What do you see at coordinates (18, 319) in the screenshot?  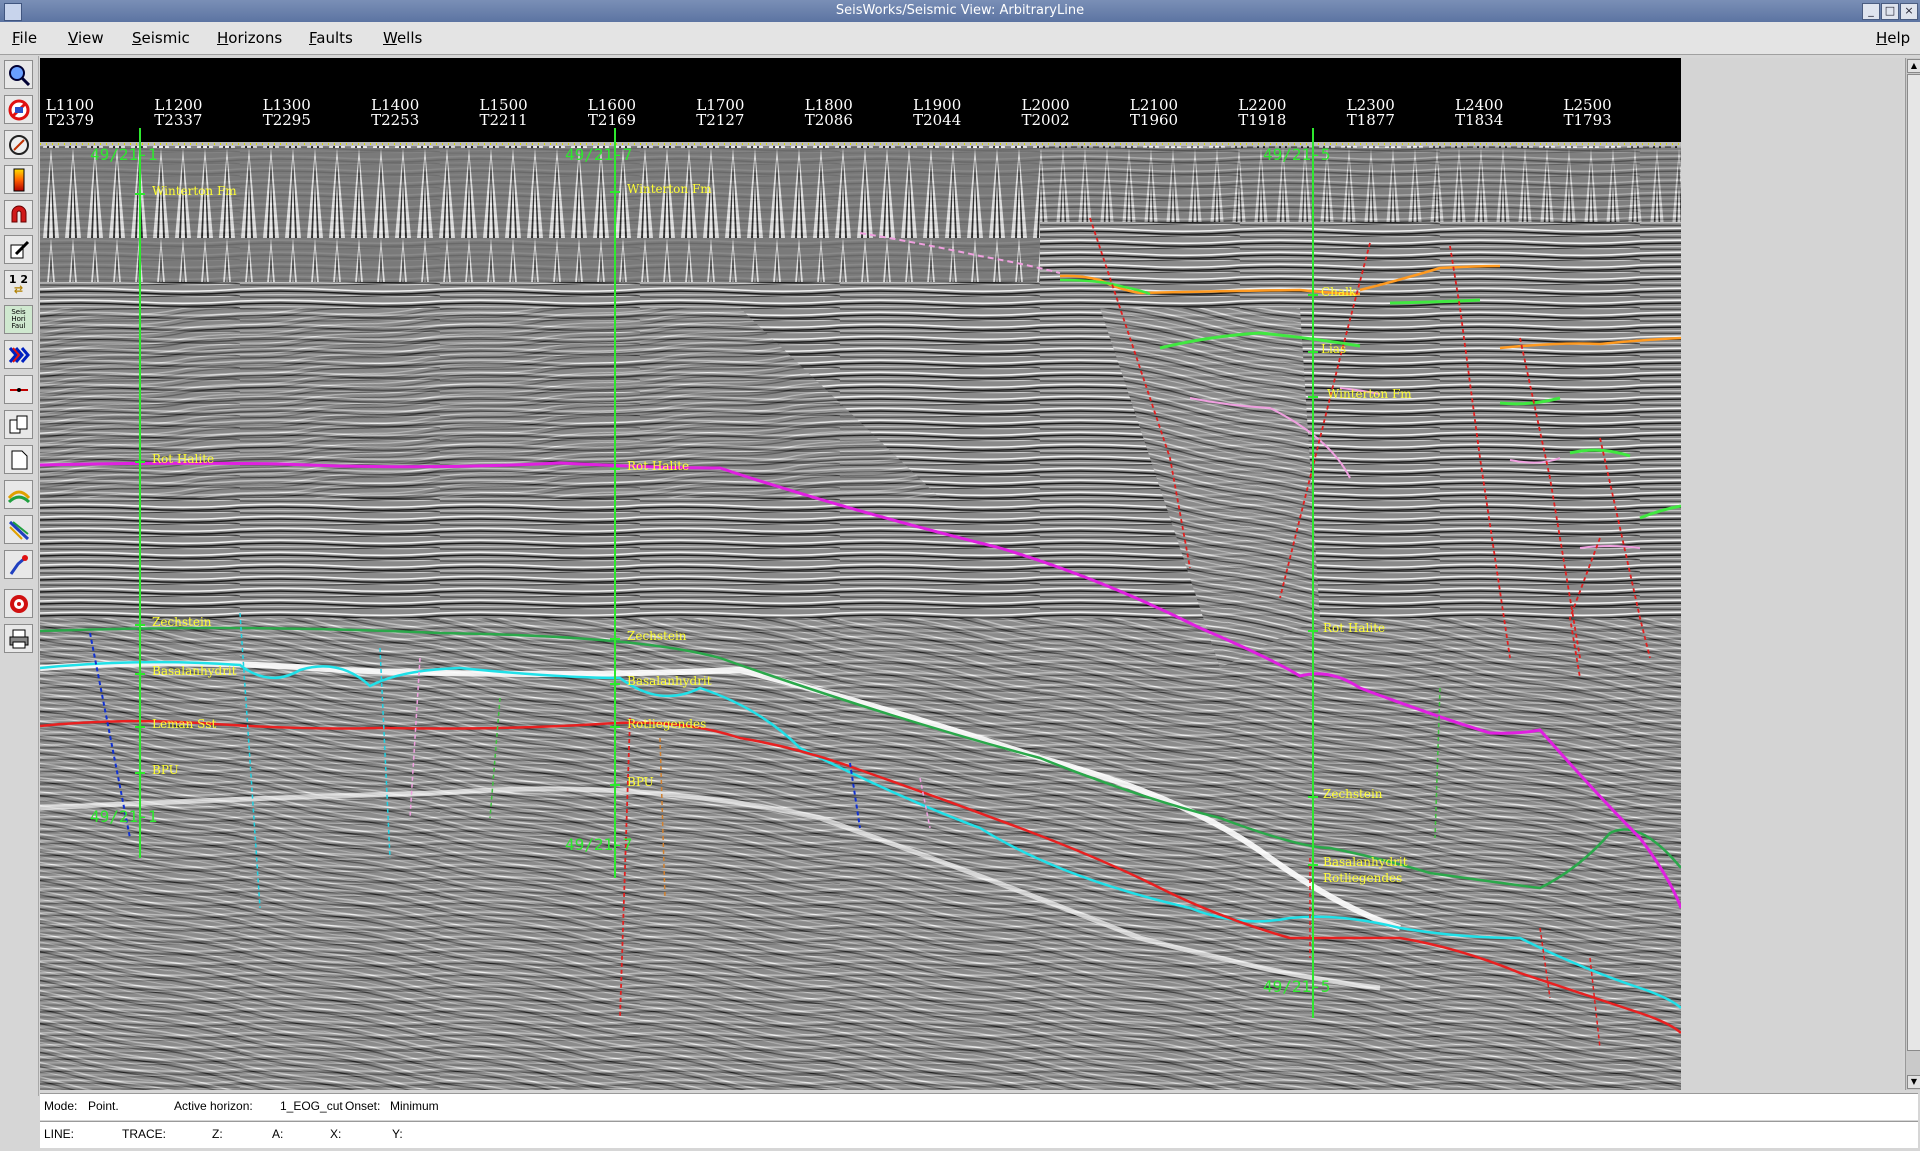 I see `seis-hori-faul-icon: Seis Hori Faul` at bounding box center [18, 319].